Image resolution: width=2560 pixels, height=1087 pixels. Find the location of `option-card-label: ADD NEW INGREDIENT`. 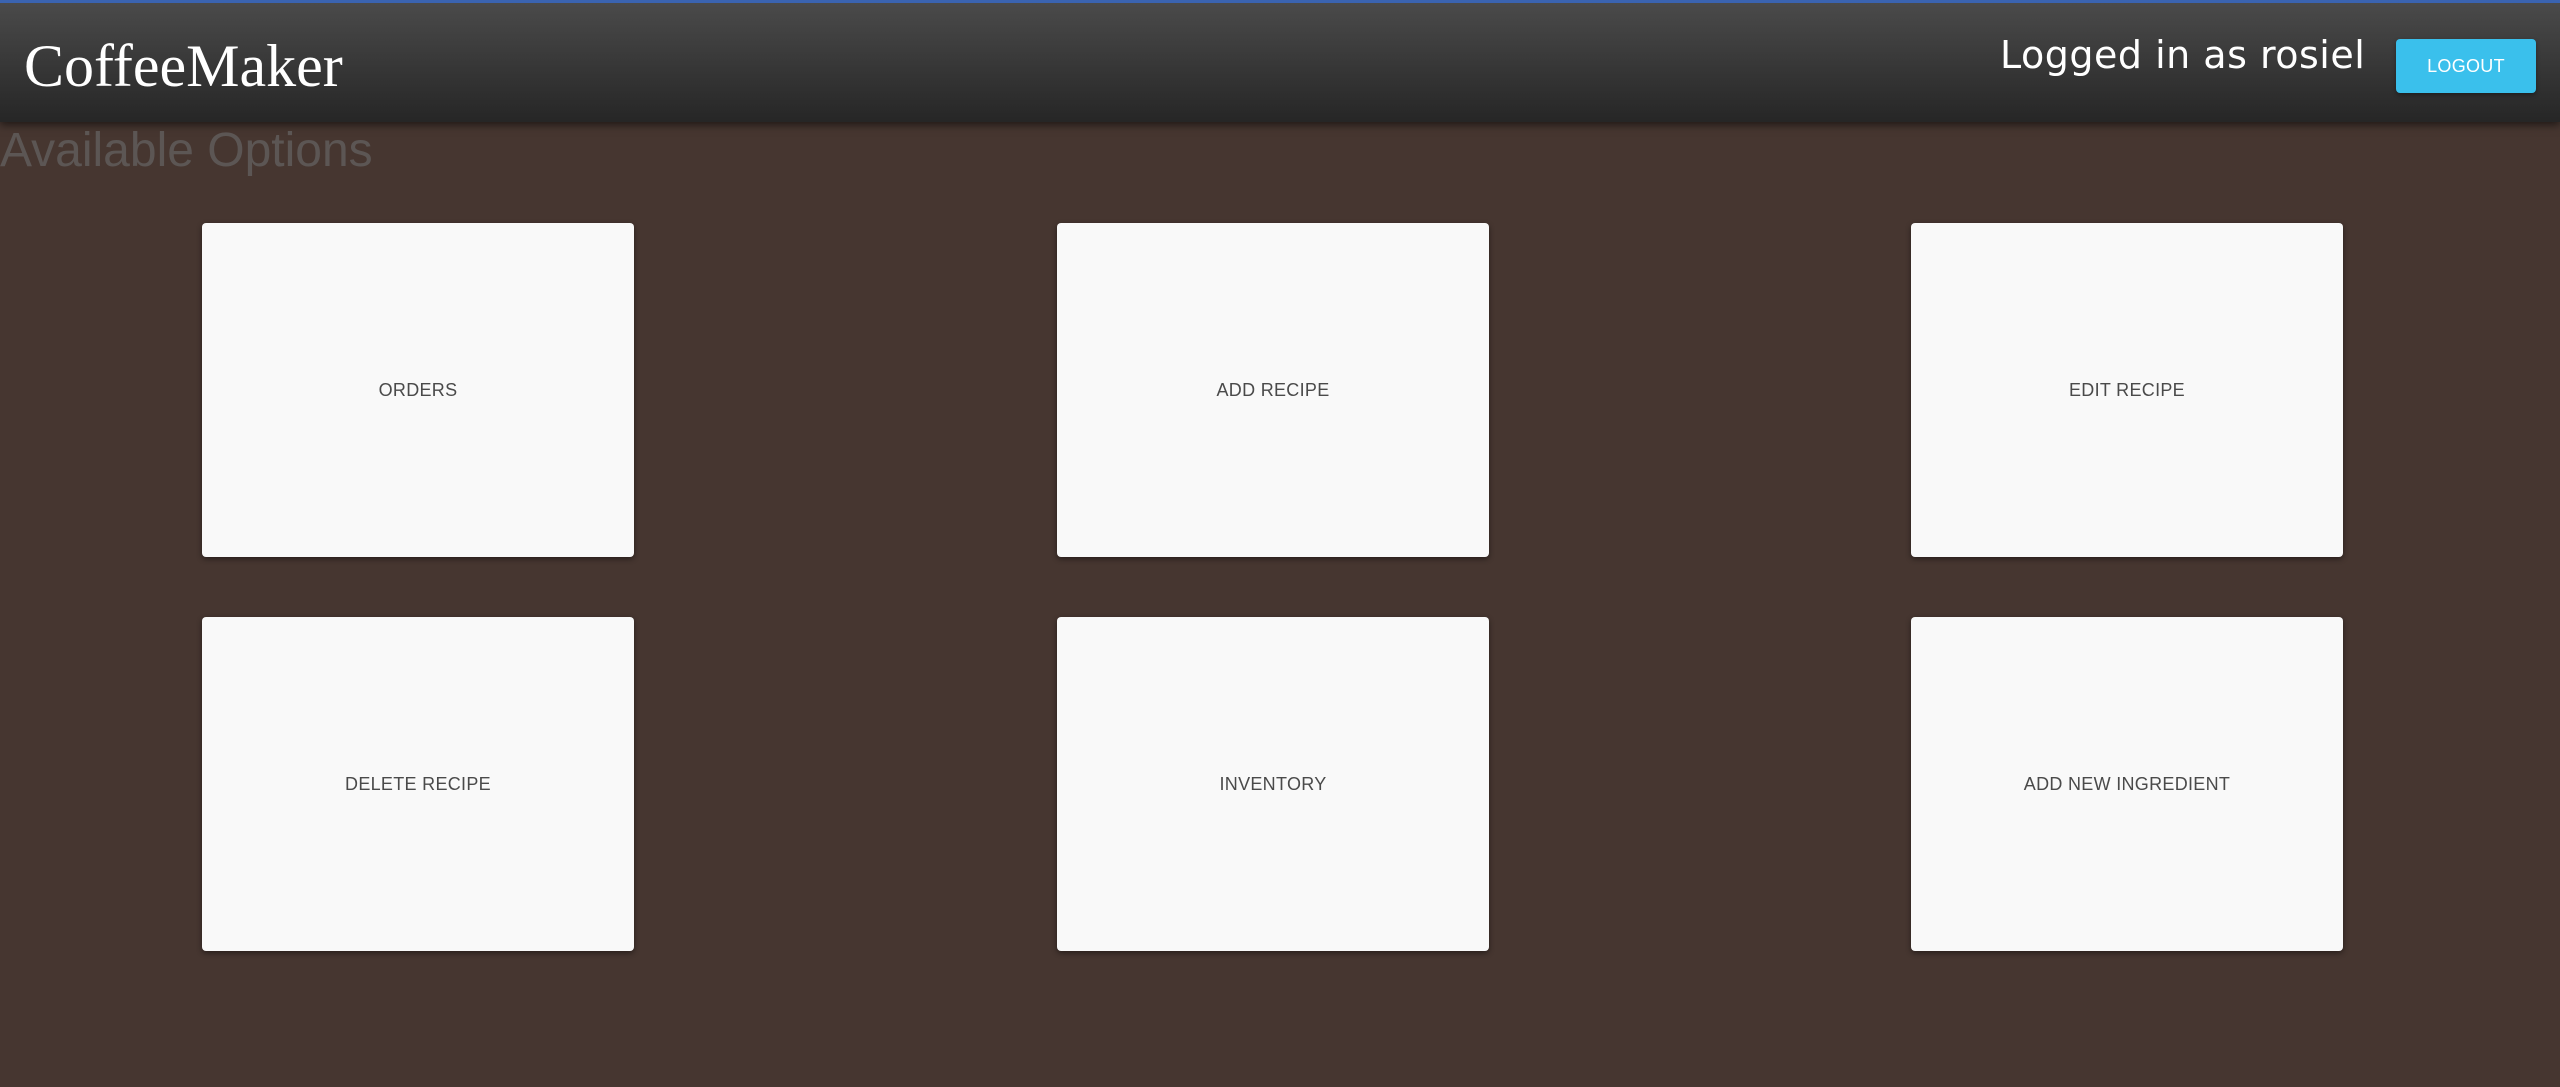

option-card-label: ADD NEW INGREDIENT is located at coordinates (2127, 783).